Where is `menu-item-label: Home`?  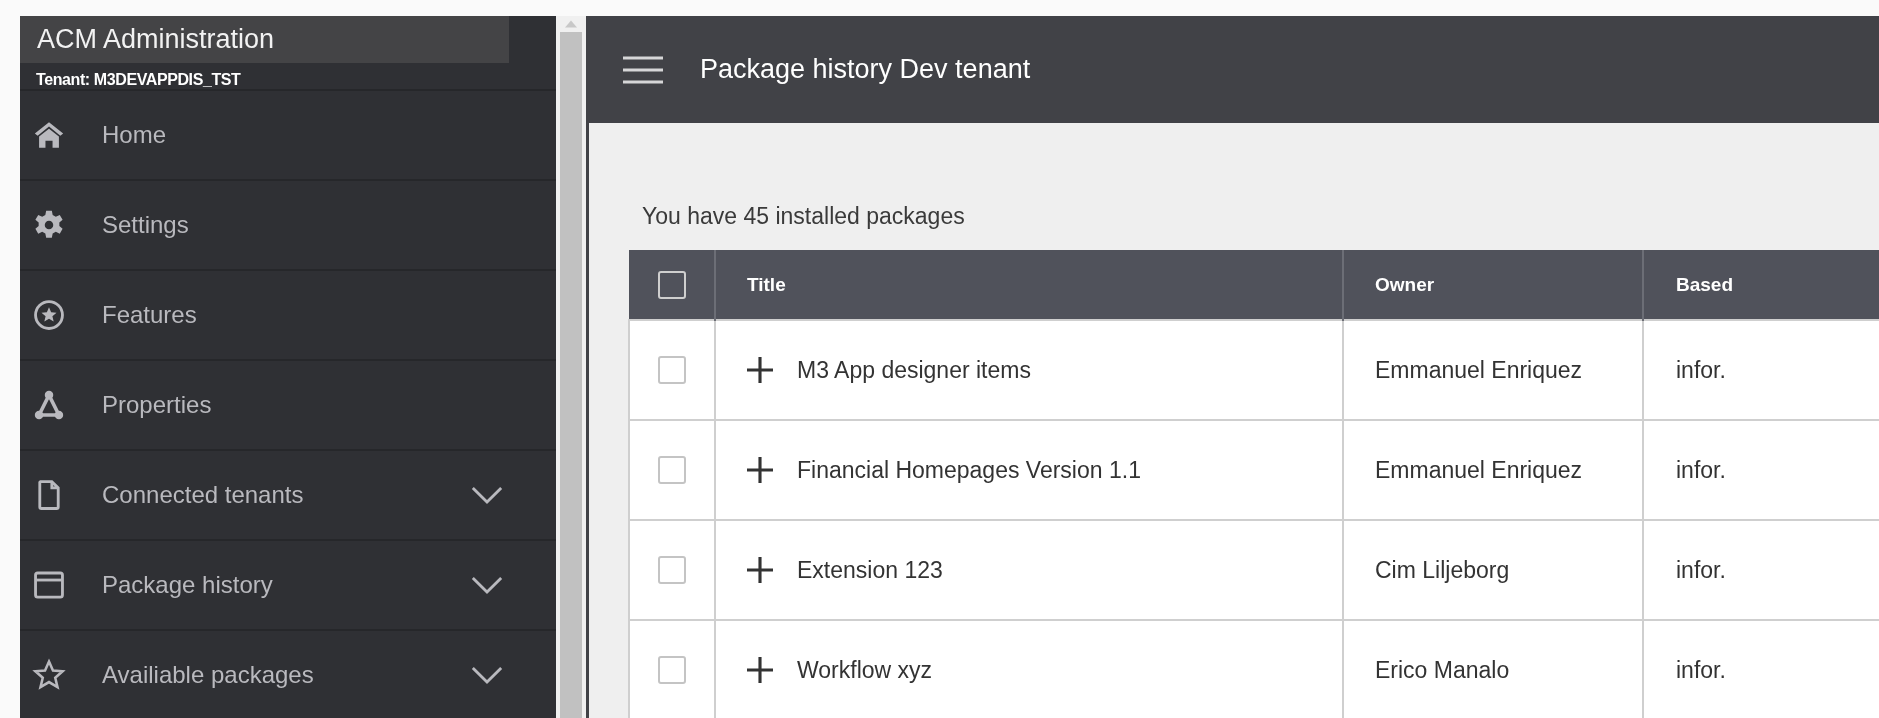
menu-item-label: Home is located at coordinates (135, 135).